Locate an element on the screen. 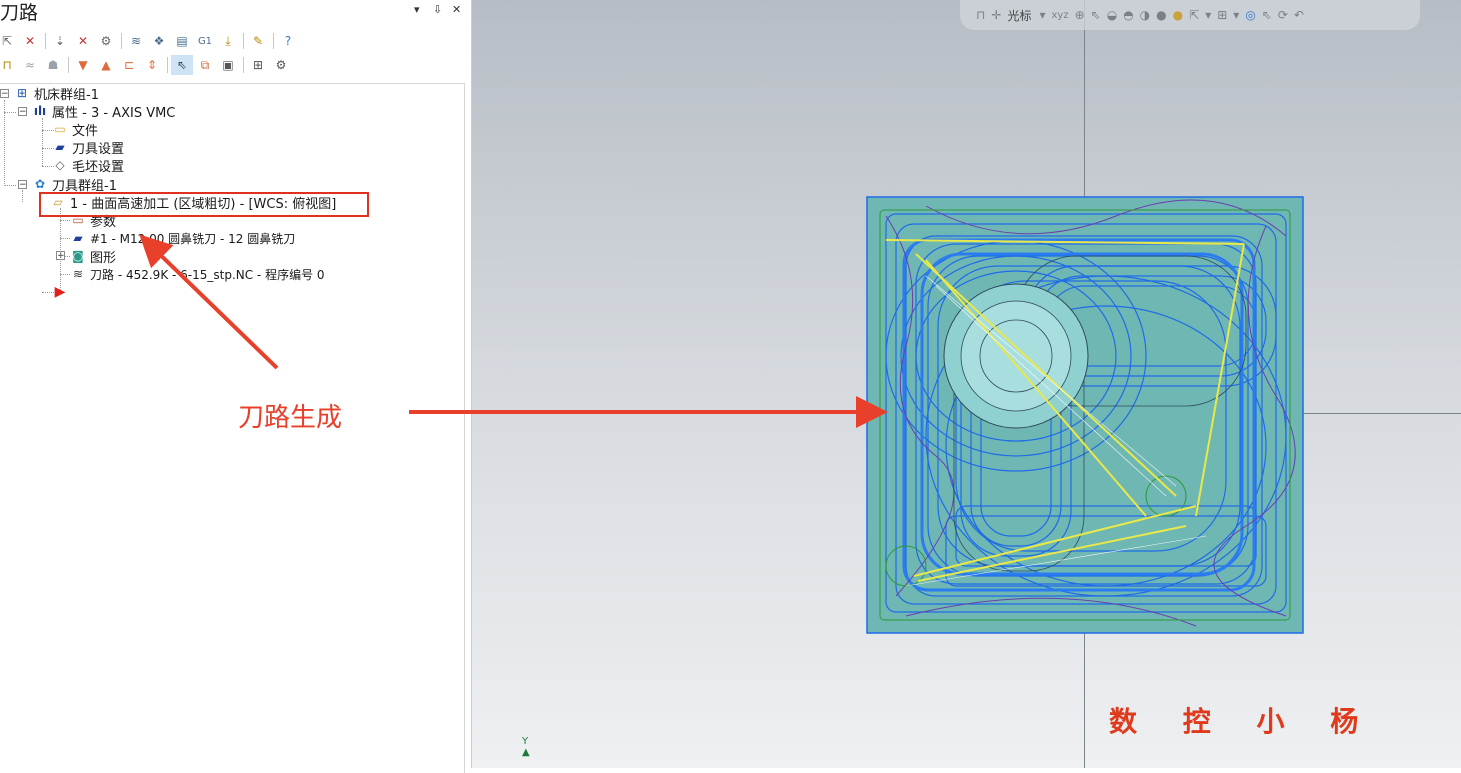  shade-1-icon: ◒ is located at coordinates (1112, 15).